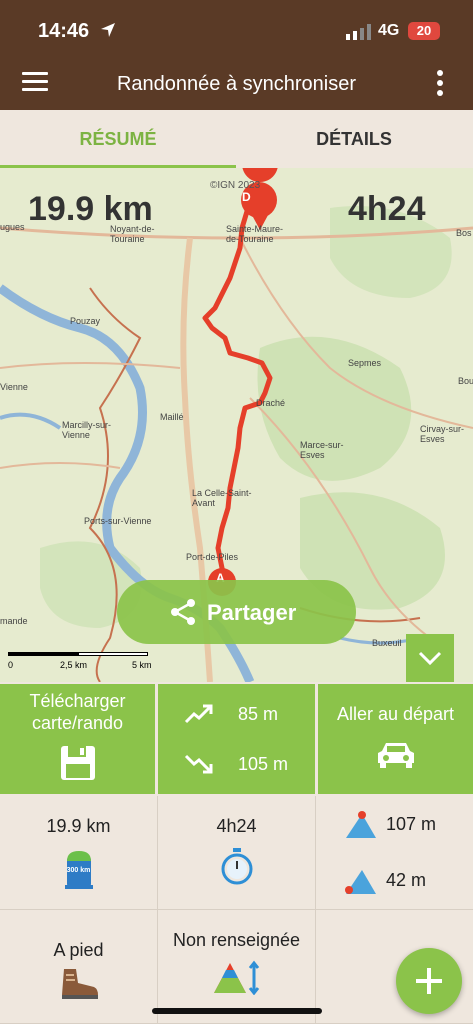 This screenshot has height=1024, width=473. I want to click on download-label-line1: Télécharger, so click(77, 701).